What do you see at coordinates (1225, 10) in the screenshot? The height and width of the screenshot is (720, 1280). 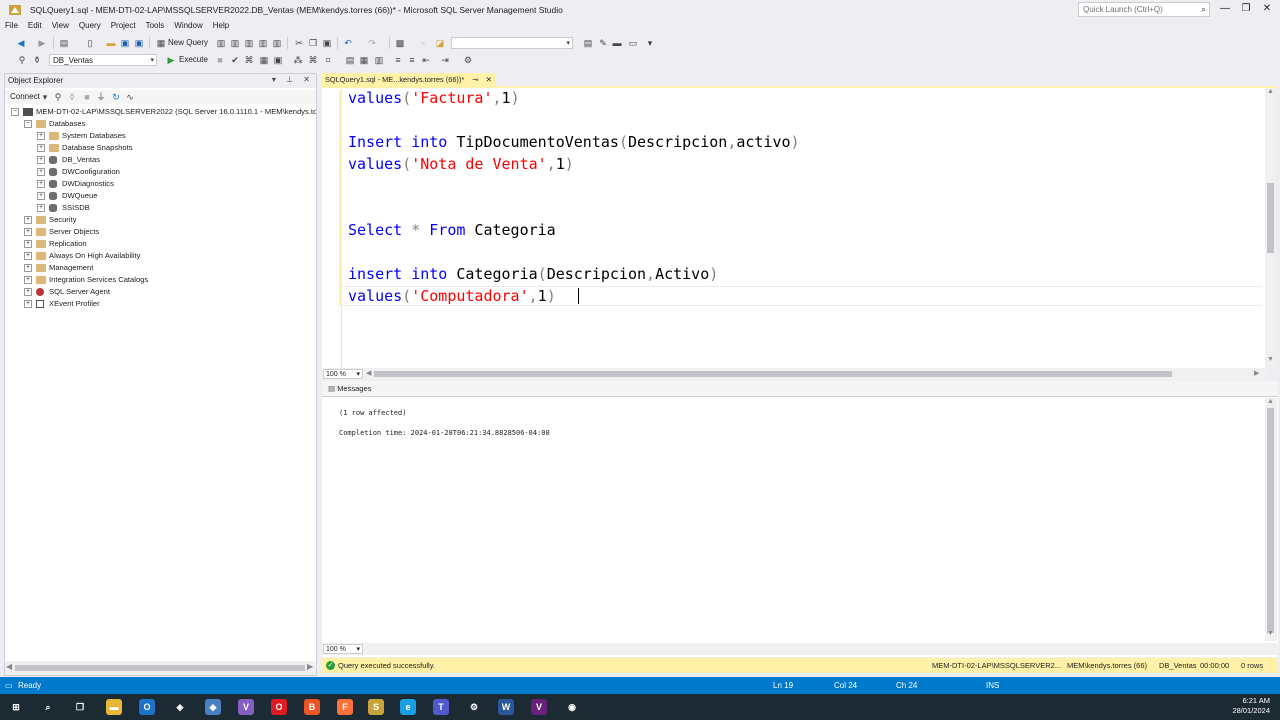 I see `minimize-button: —` at bounding box center [1225, 10].